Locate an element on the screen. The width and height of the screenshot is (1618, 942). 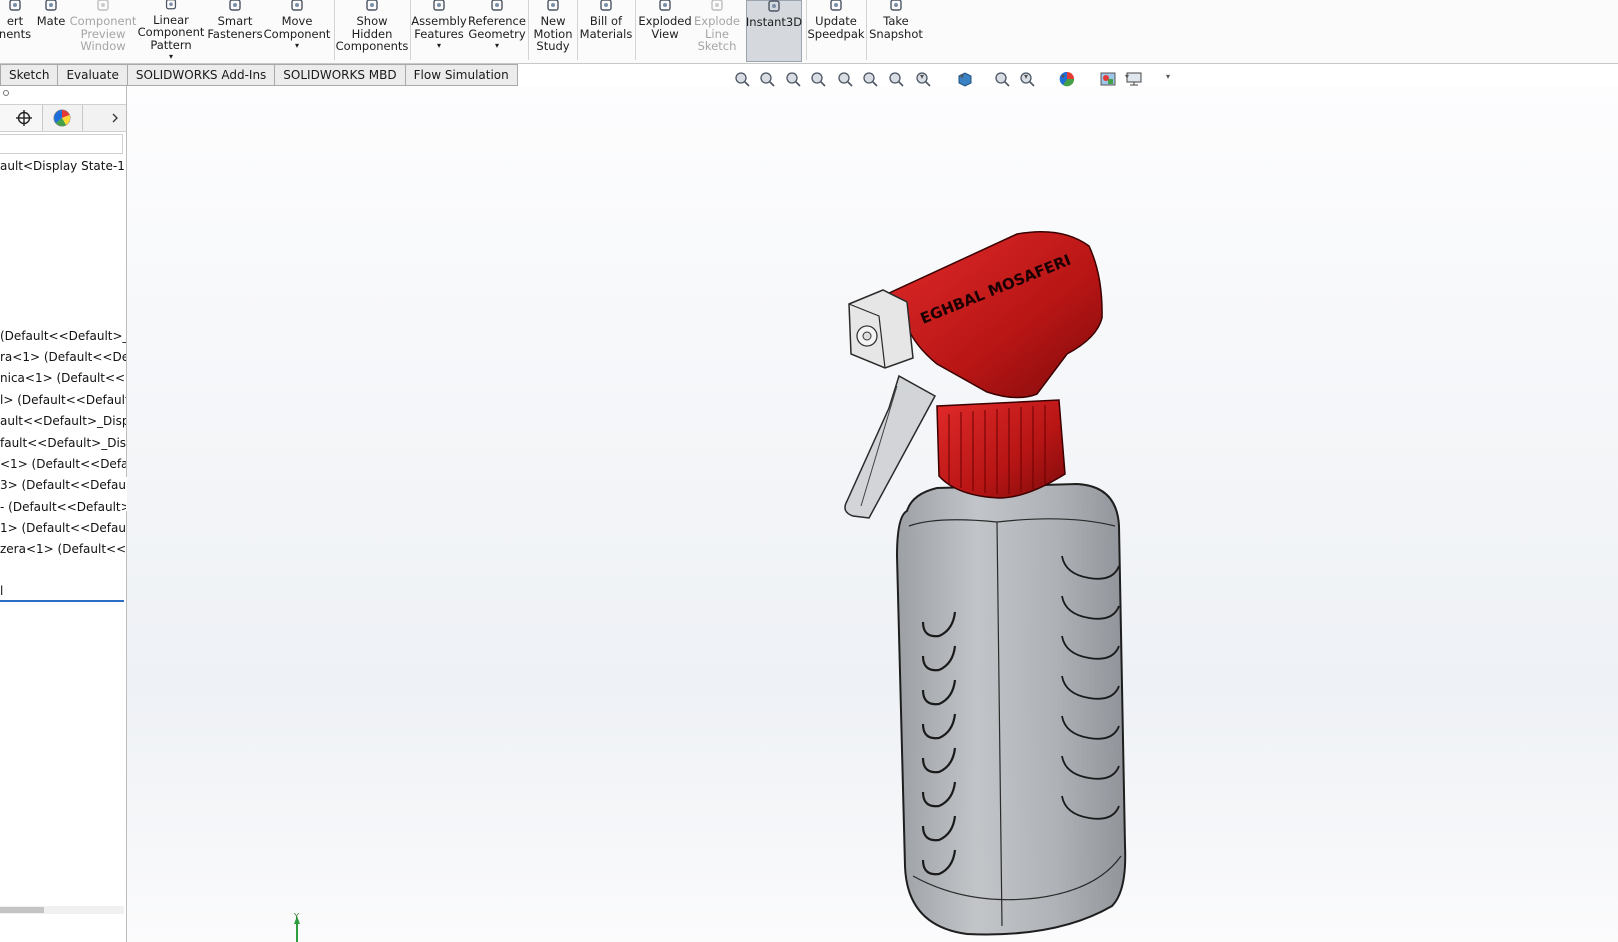
new-motion-study-button: New Motion Study is located at coordinates (553, 31).